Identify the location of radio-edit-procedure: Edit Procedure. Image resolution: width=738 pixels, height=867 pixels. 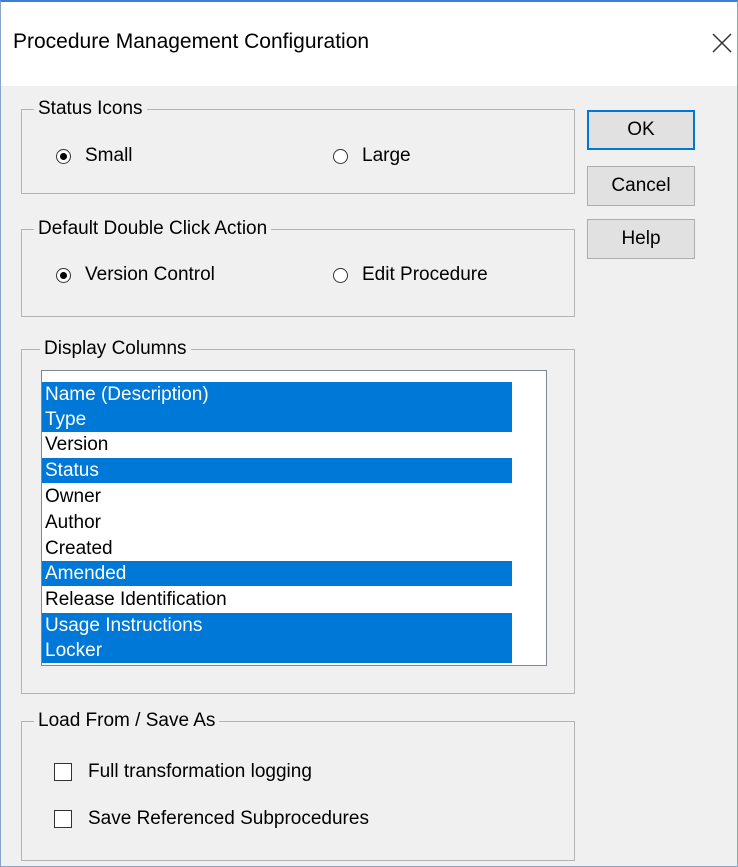
(410, 275).